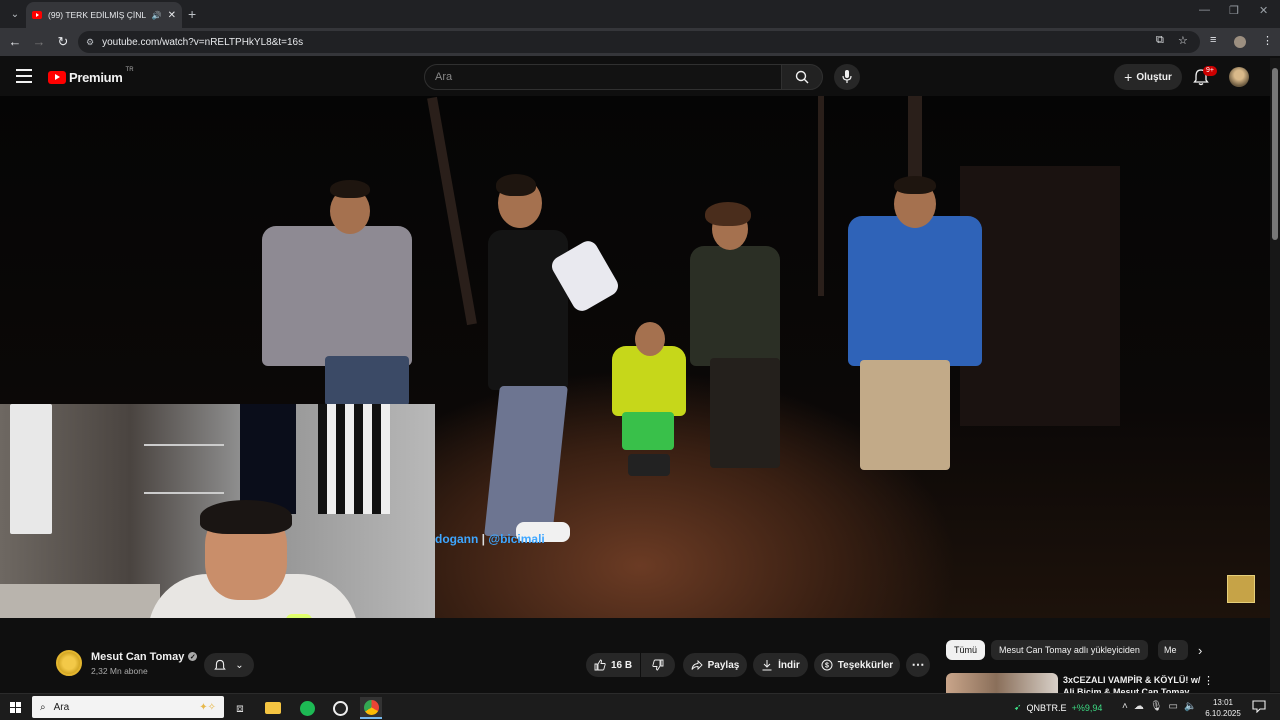 This screenshot has height=720, width=1280. I want to click on task-view-icon: ⧈, so click(240, 708).